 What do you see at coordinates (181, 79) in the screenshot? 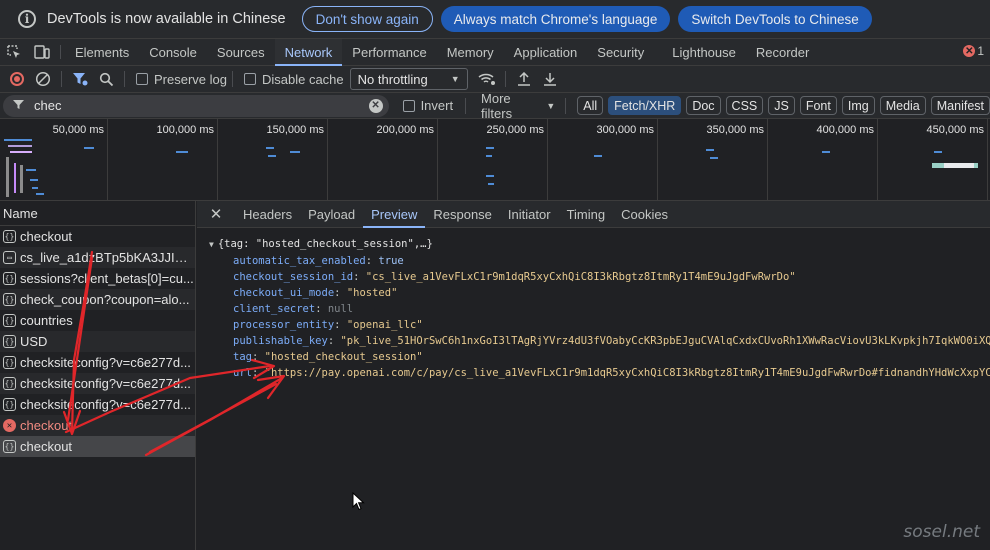
I see `preserve-log-checkbox: Preserve log` at bounding box center [181, 79].